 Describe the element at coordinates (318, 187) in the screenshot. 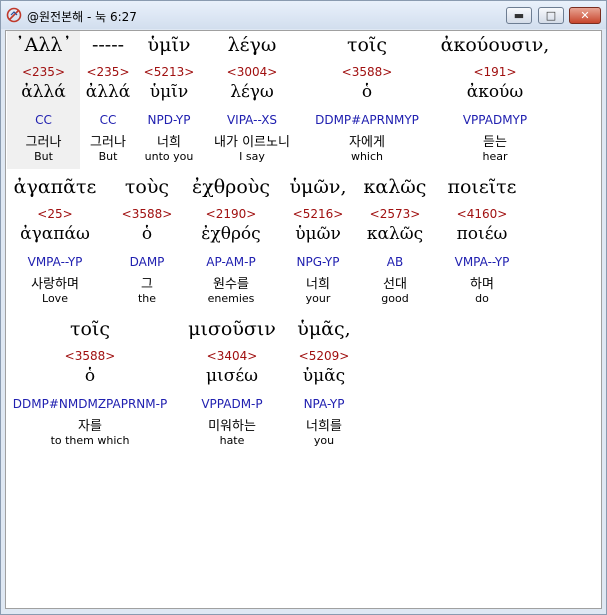

I see `greek-word: ὑμῶν,` at that location.